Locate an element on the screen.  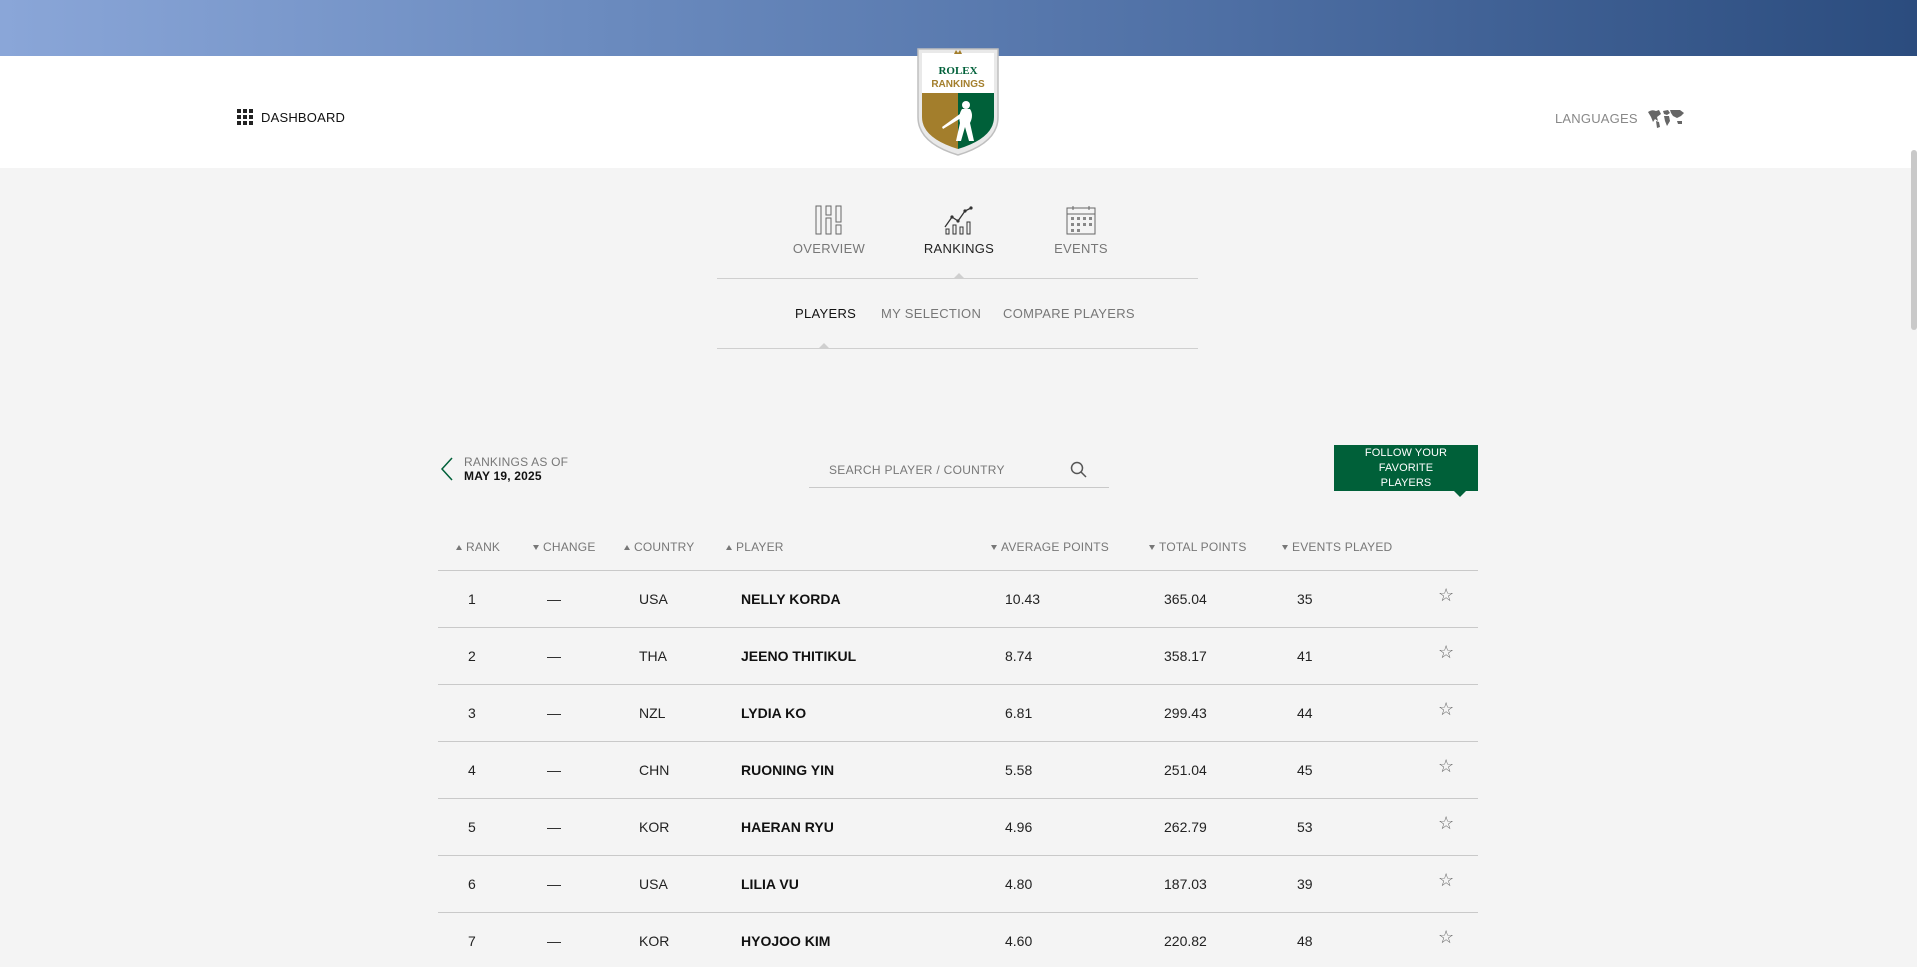
grid-menu-icon is located at coordinates (245, 117).